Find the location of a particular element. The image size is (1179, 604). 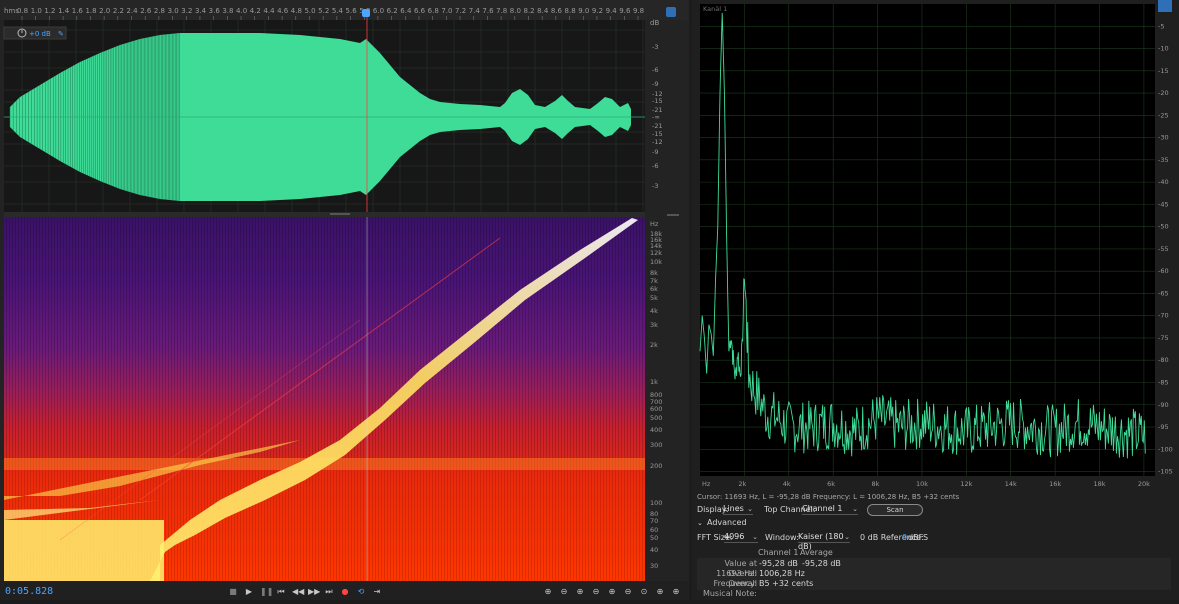

db-scale-label: -3 is located at coordinates (655, 47).